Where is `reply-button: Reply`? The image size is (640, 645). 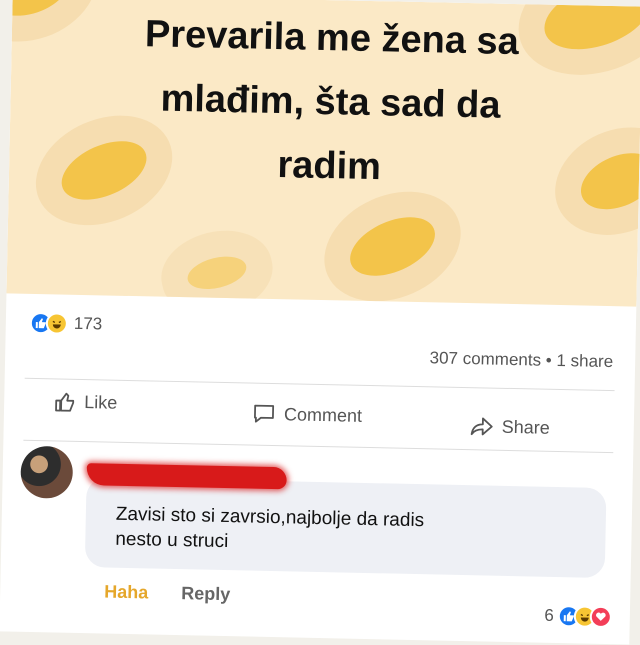
reply-button: Reply is located at coordinates (205, 593).